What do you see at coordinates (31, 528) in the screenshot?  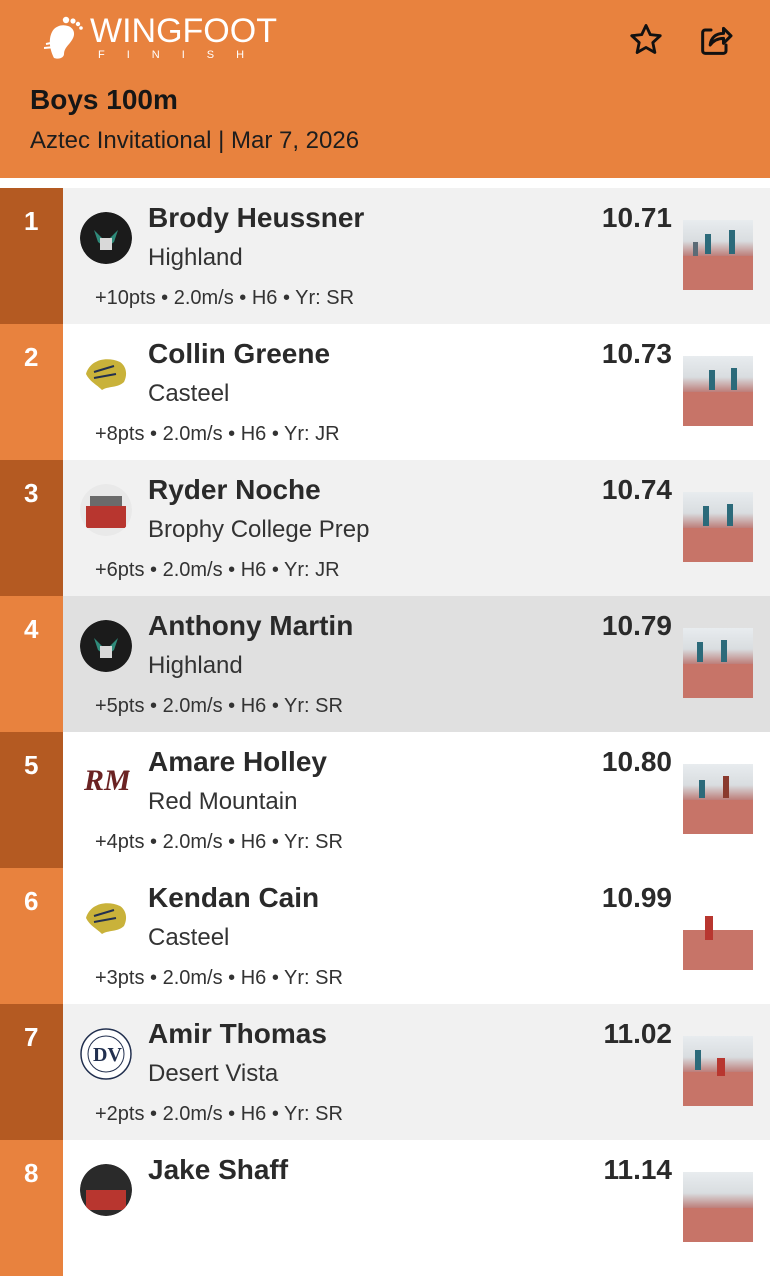 I see `place-number: 3` at bounding box center [31, 528].